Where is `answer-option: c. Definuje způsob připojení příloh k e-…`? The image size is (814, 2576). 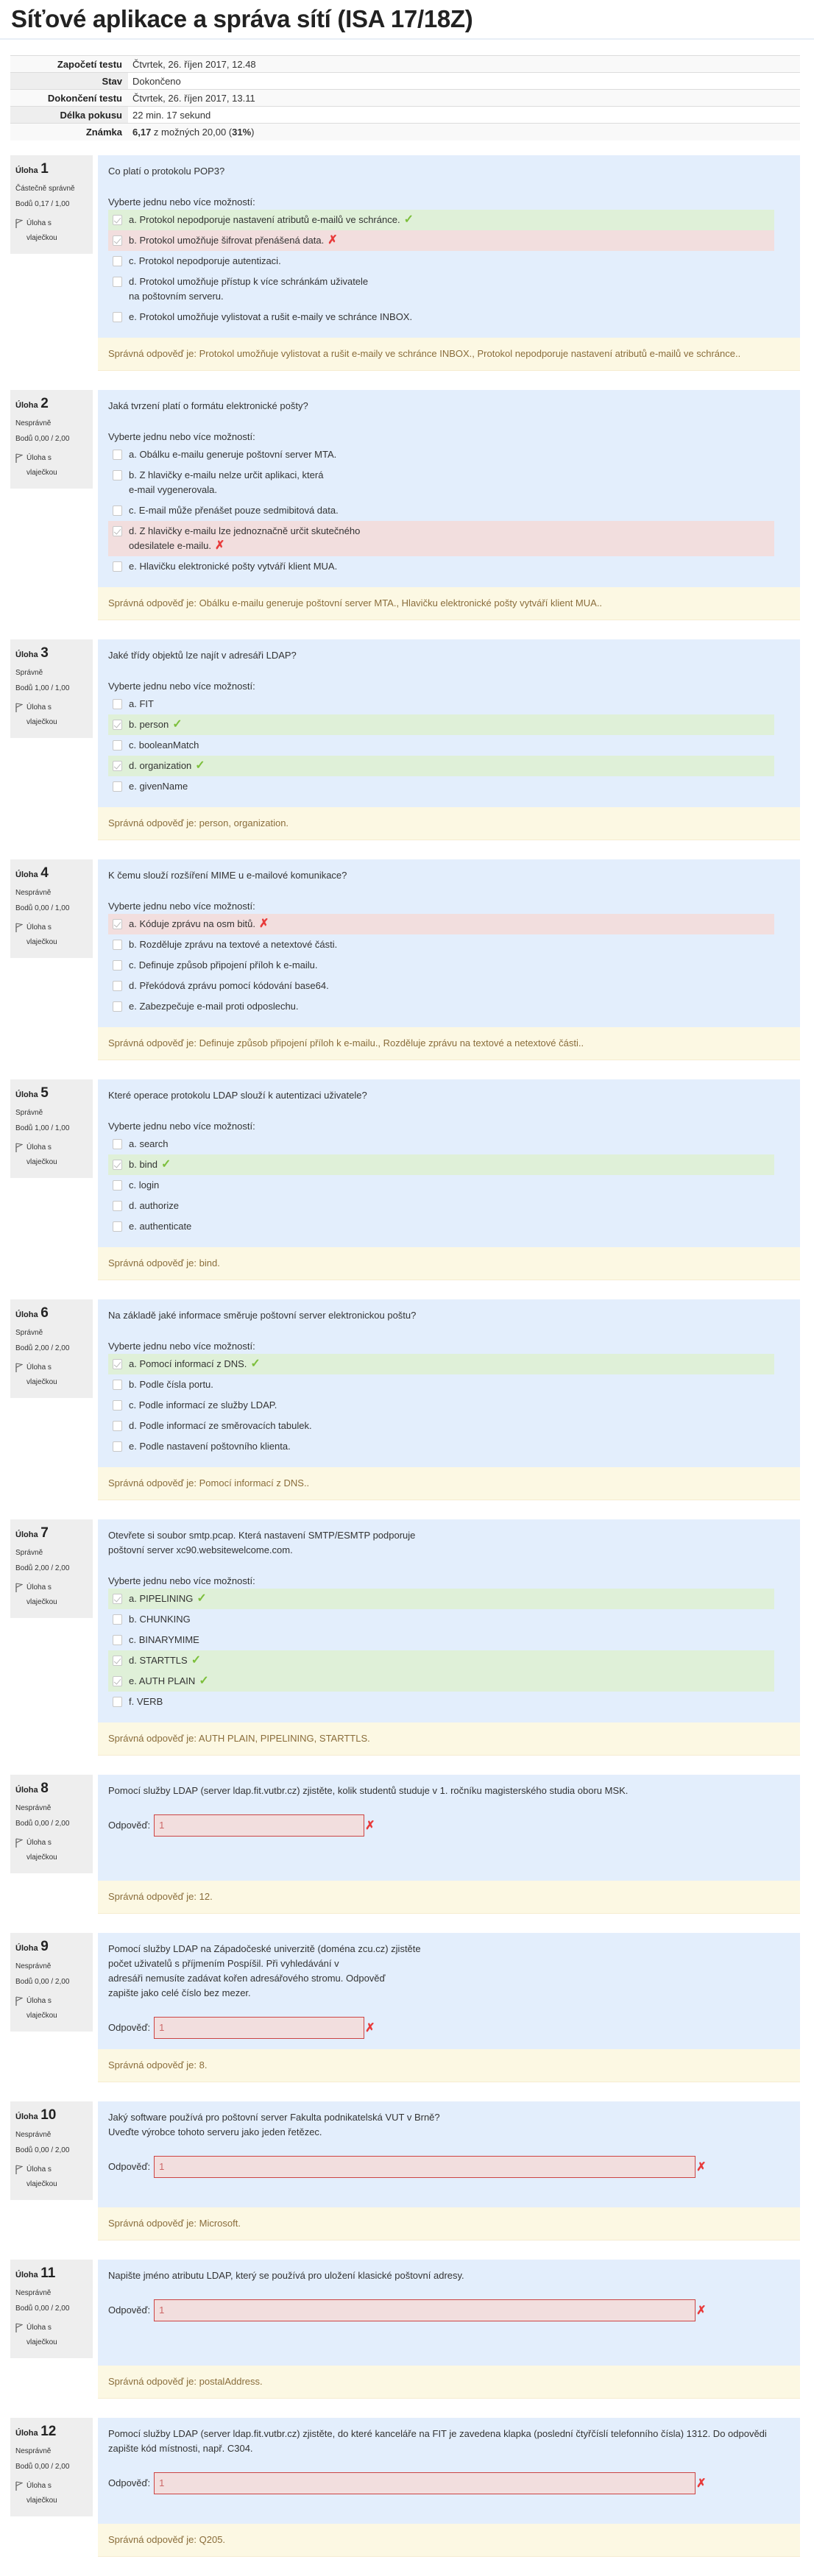
answer-option: c. Definuje způsob připojení příloh k e-… is located at coordinates (441, 965).